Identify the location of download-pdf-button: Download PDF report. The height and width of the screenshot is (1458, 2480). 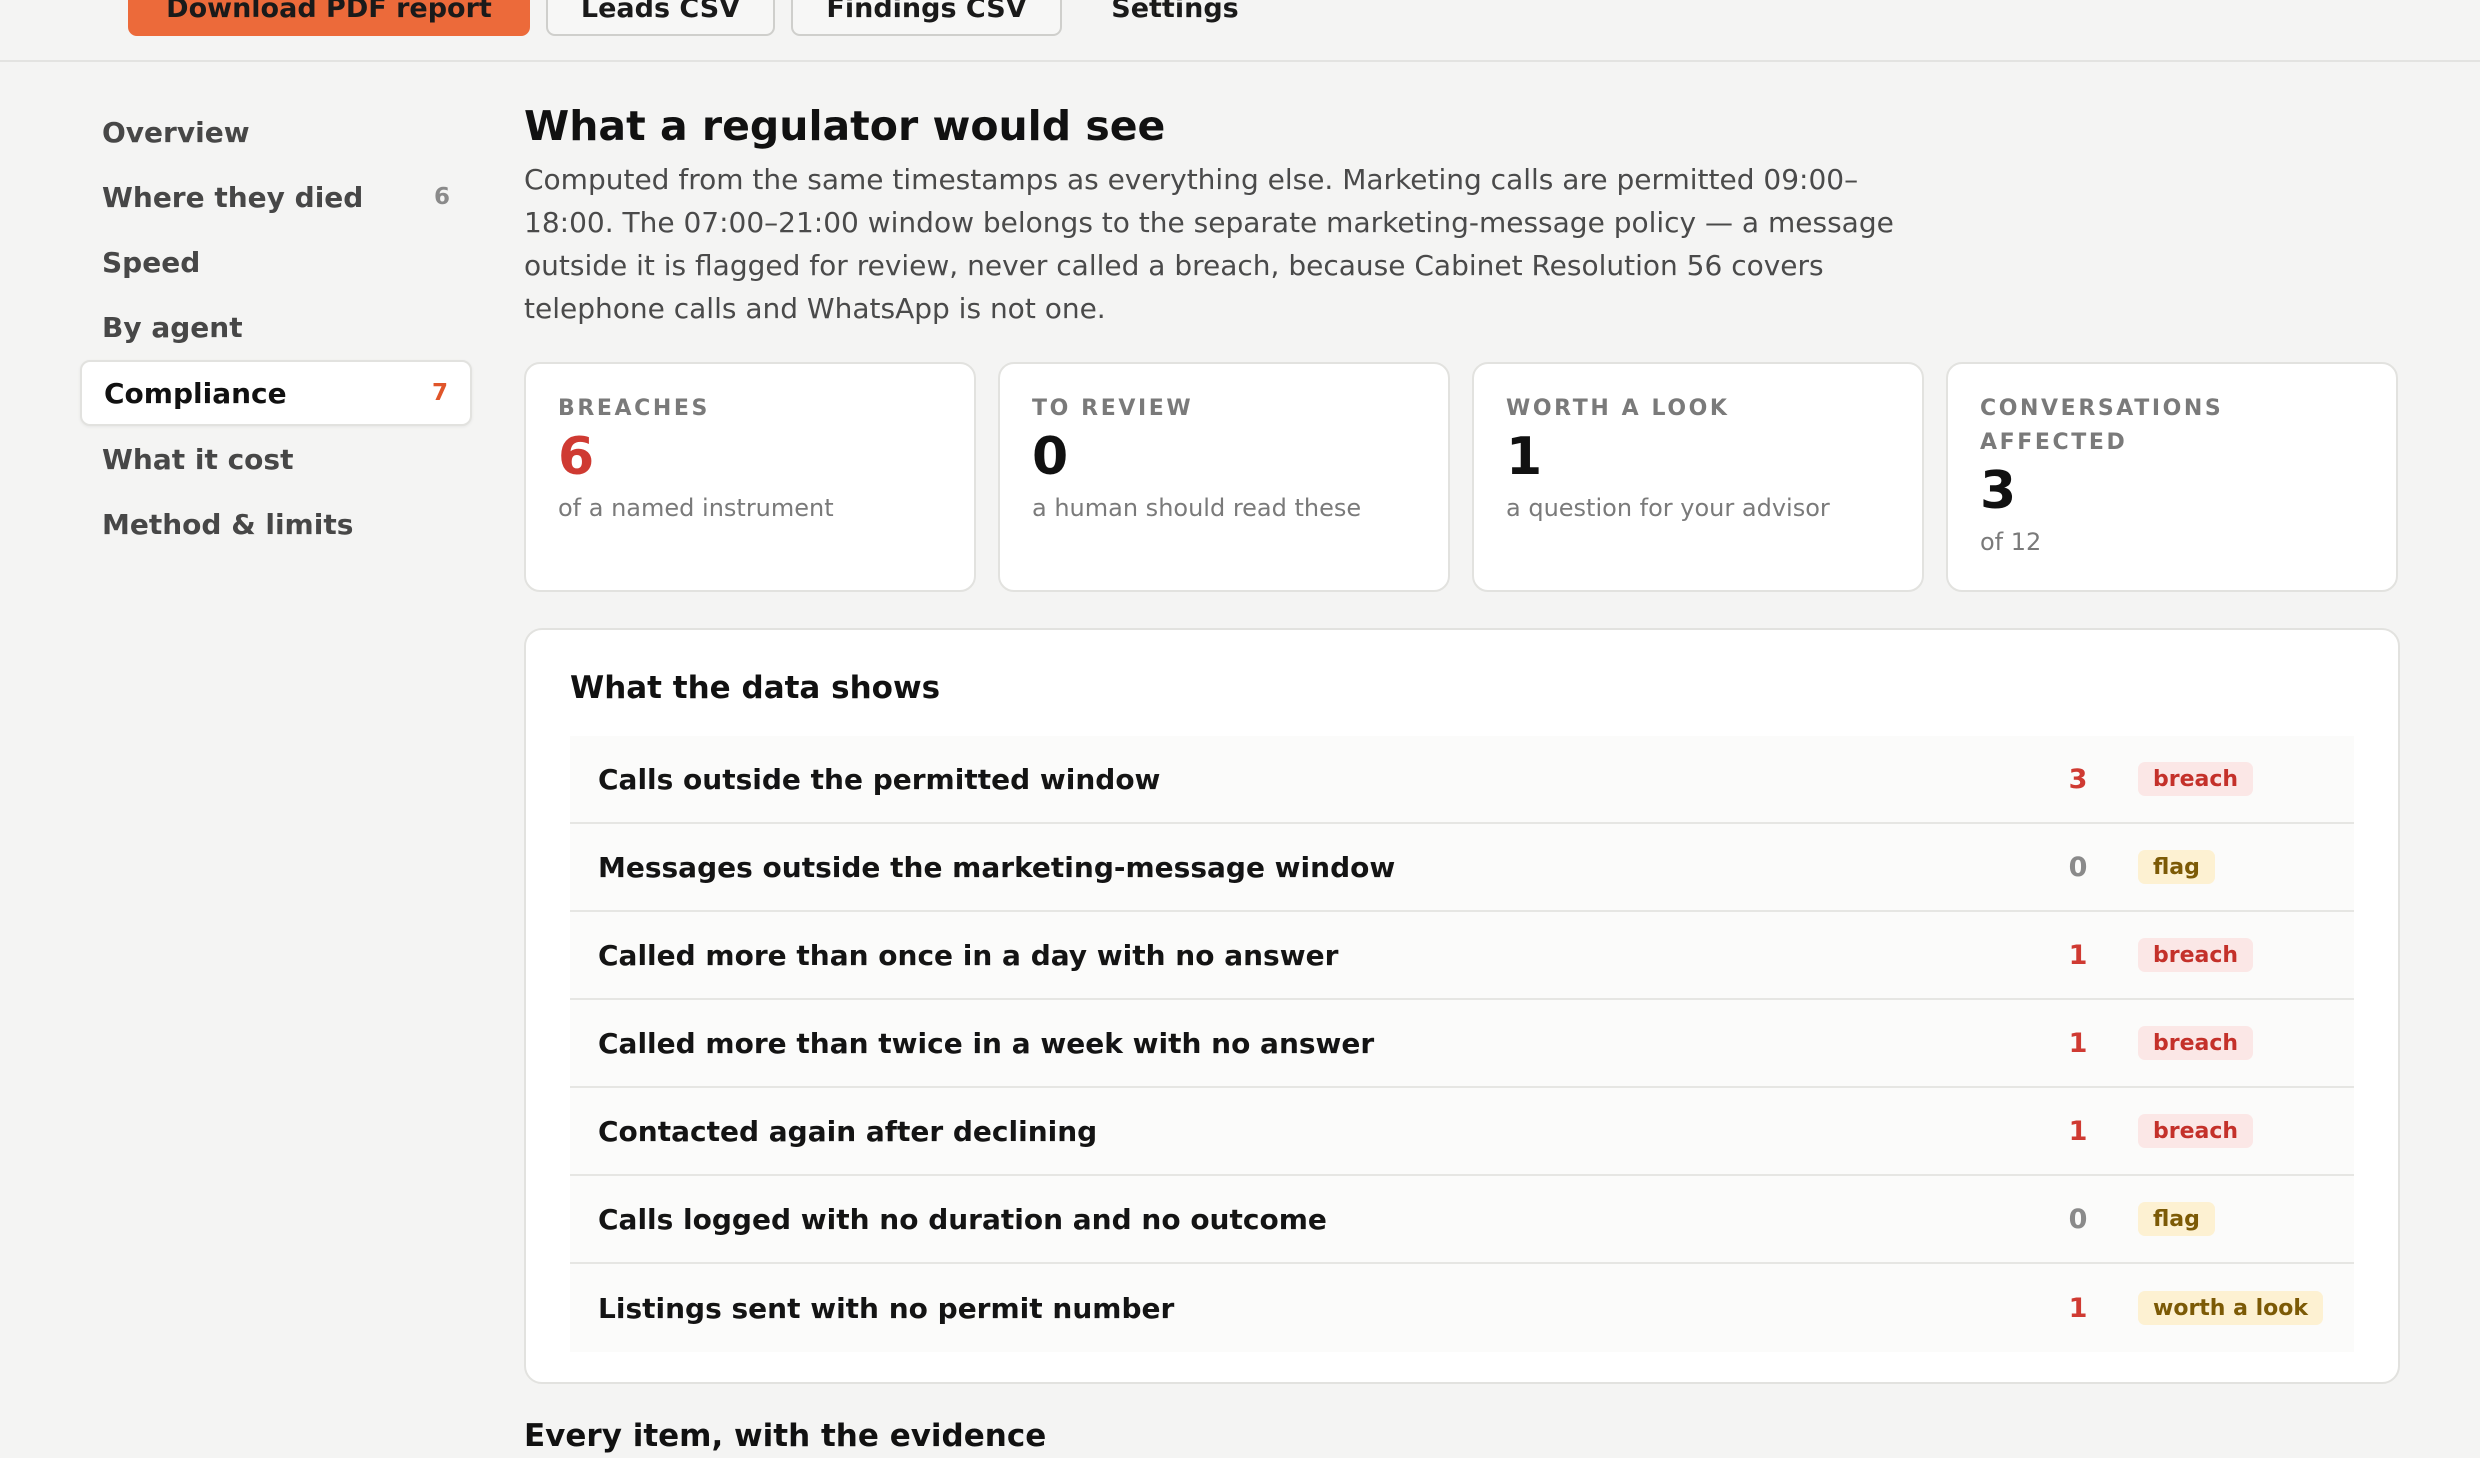
(329, 18).